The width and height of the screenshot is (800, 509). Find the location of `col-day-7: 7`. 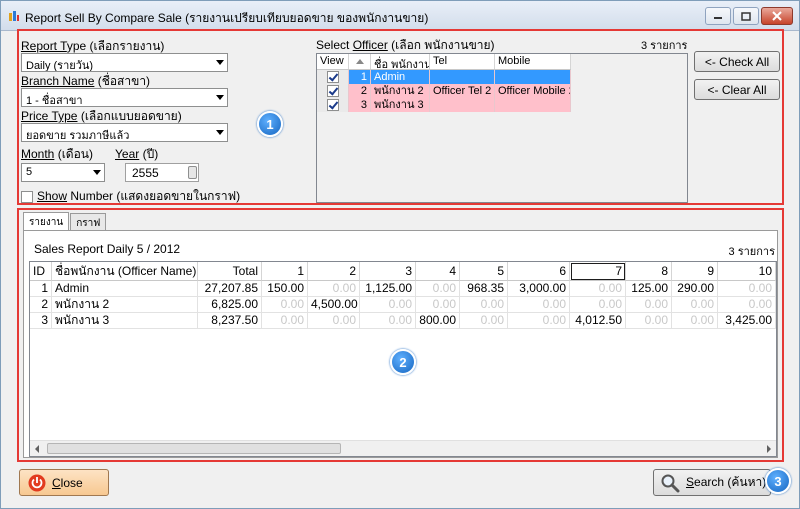

col-day-7: 7 is located at coordinates (598, 271).